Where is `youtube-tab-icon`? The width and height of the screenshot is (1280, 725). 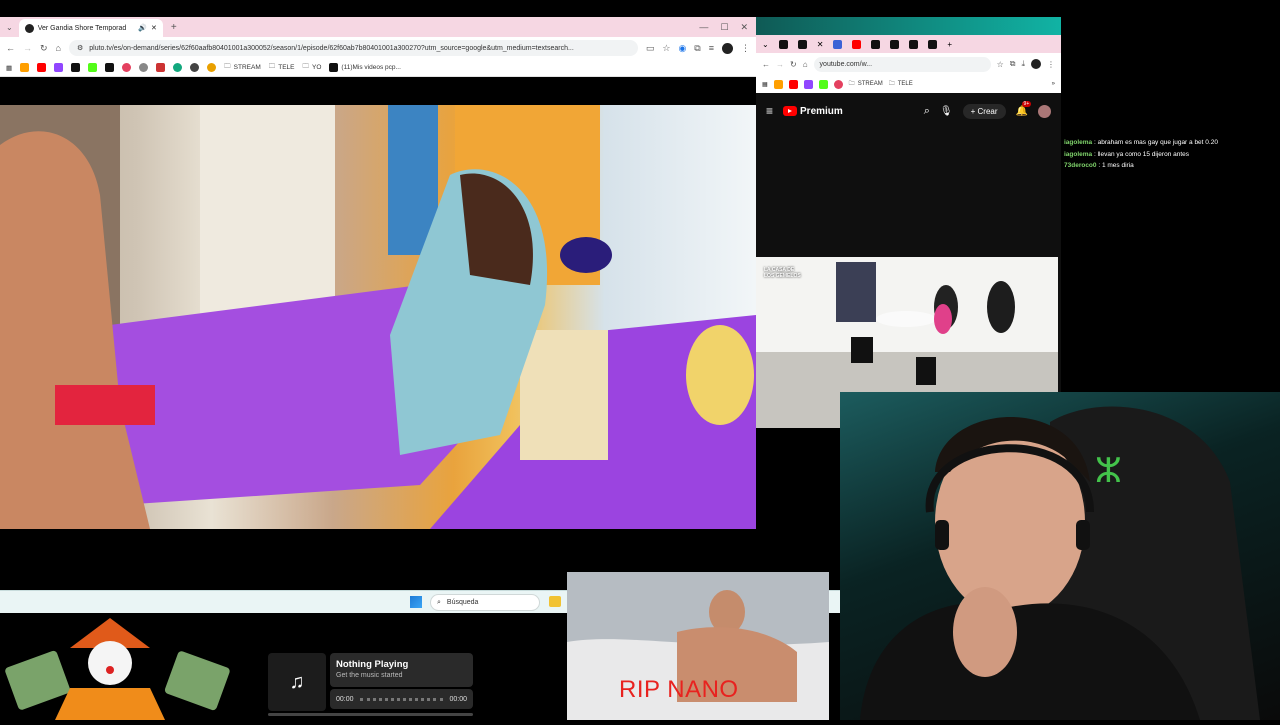
youtube-tab-icon is located at coordinates (857, 44).